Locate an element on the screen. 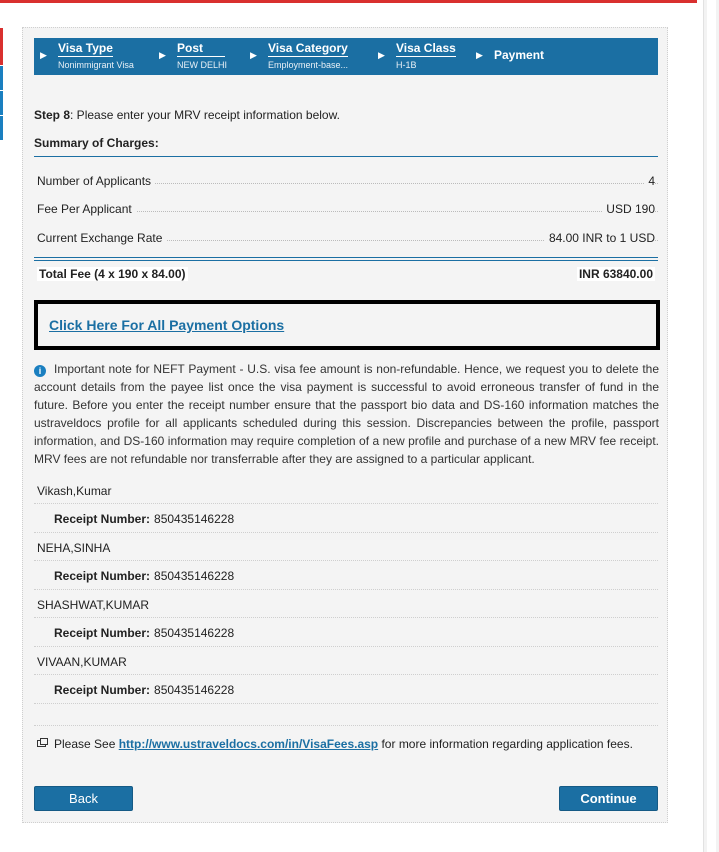  summary-value: 84.00 INR to 1 USD is located at coordinates (599, 238).